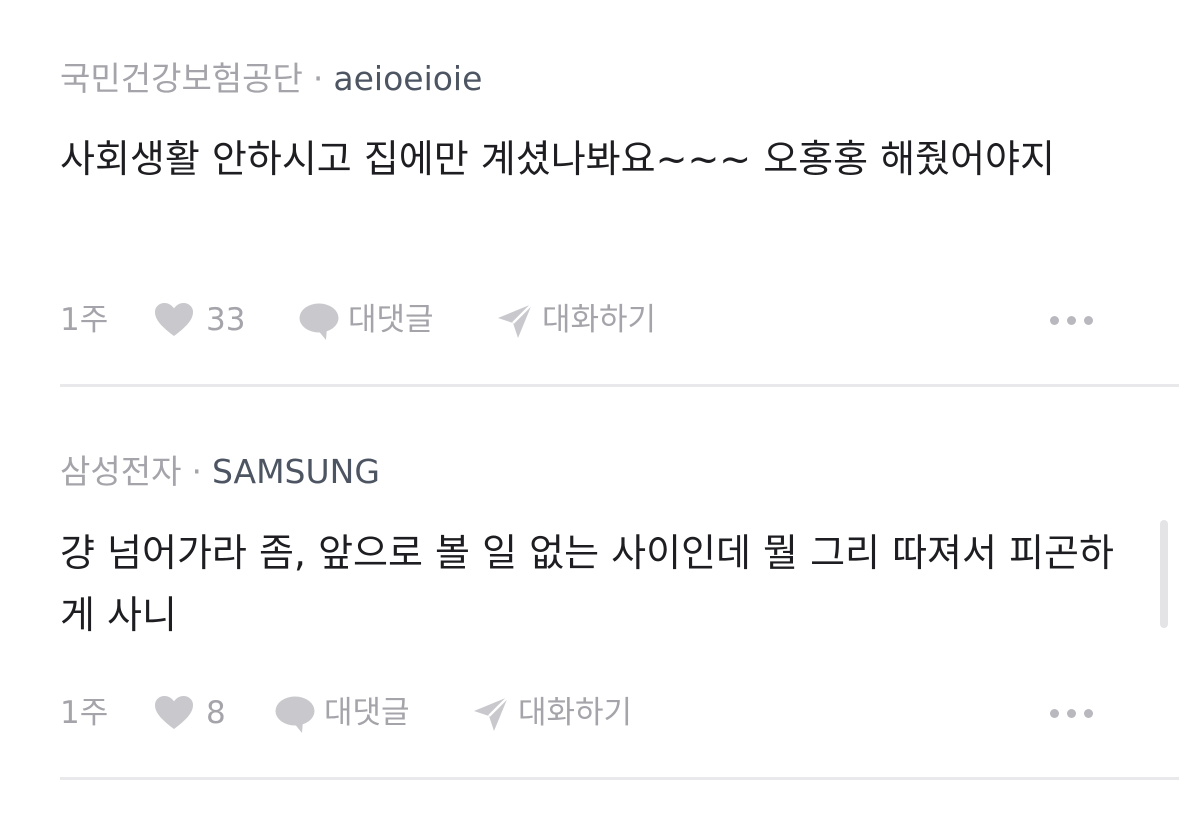 The width and height of the screenshot is (1179, 822). I want to click on comment-meta: 국민건강보험공단 · aeioeioie, so click(271, 79).